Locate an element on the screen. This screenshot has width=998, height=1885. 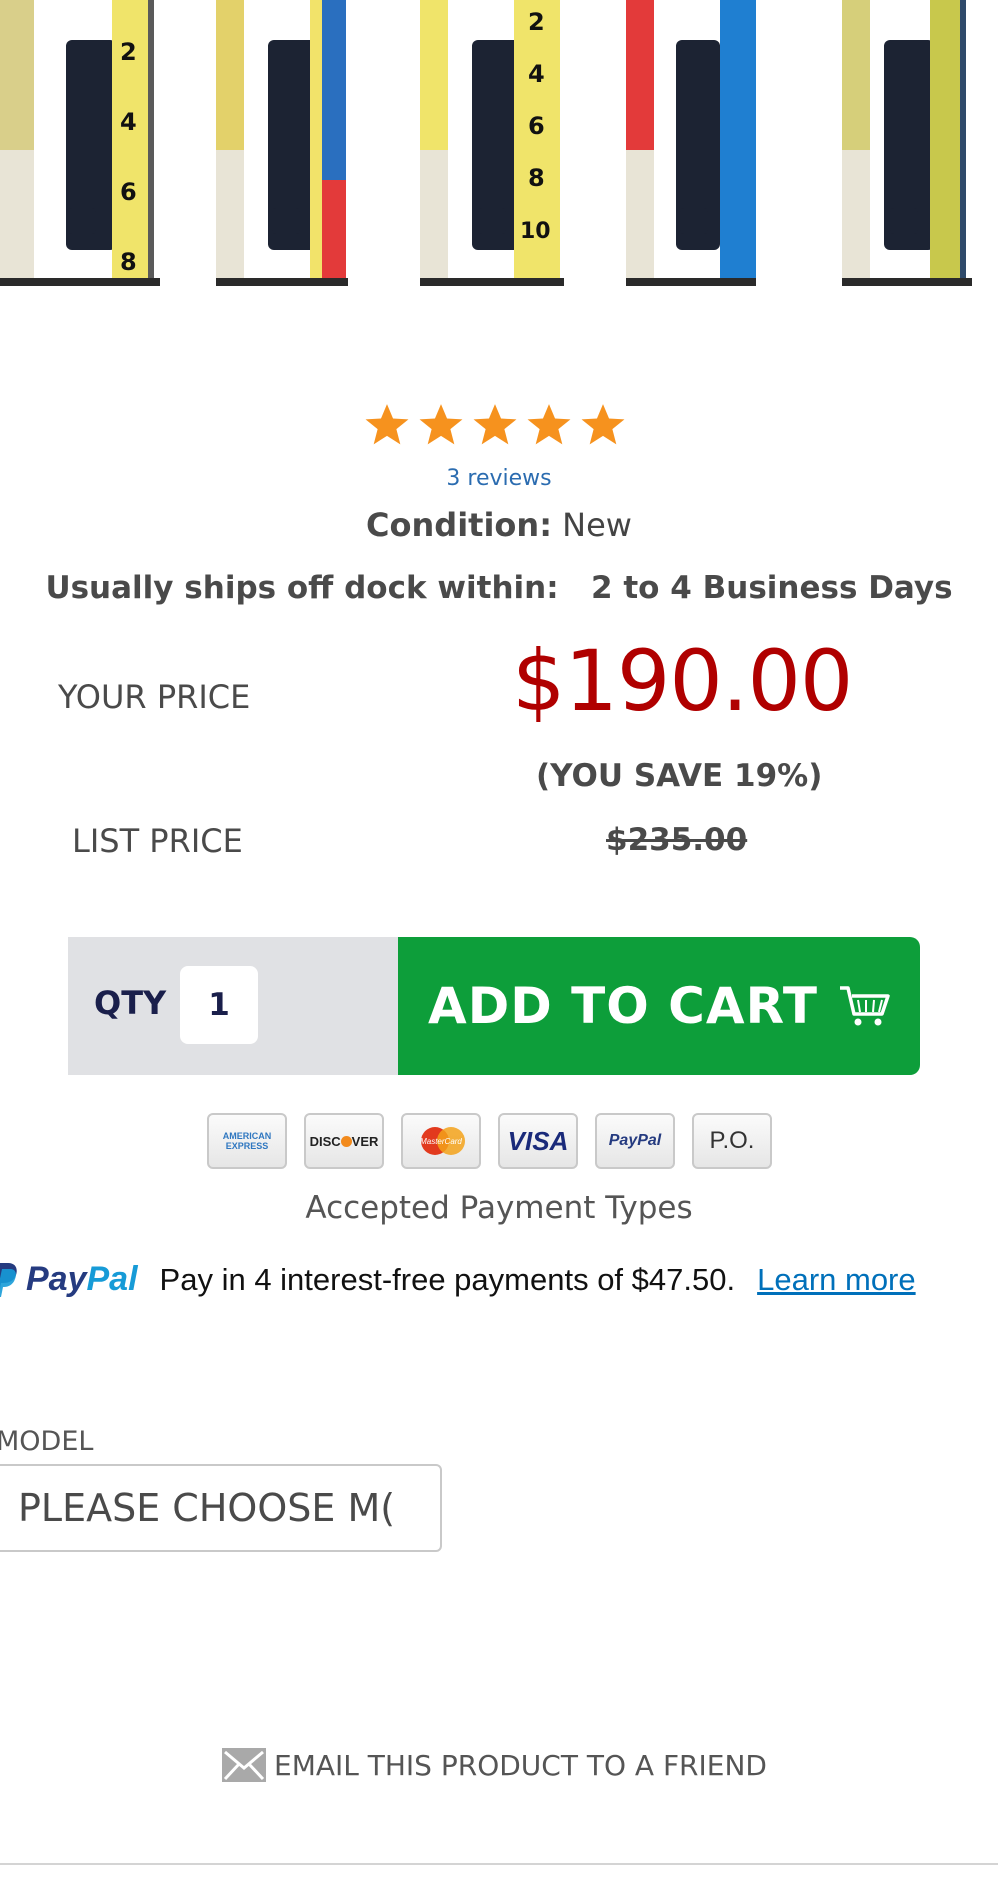
rod-3-number-8: 8 is located at coordinates (536, 178).